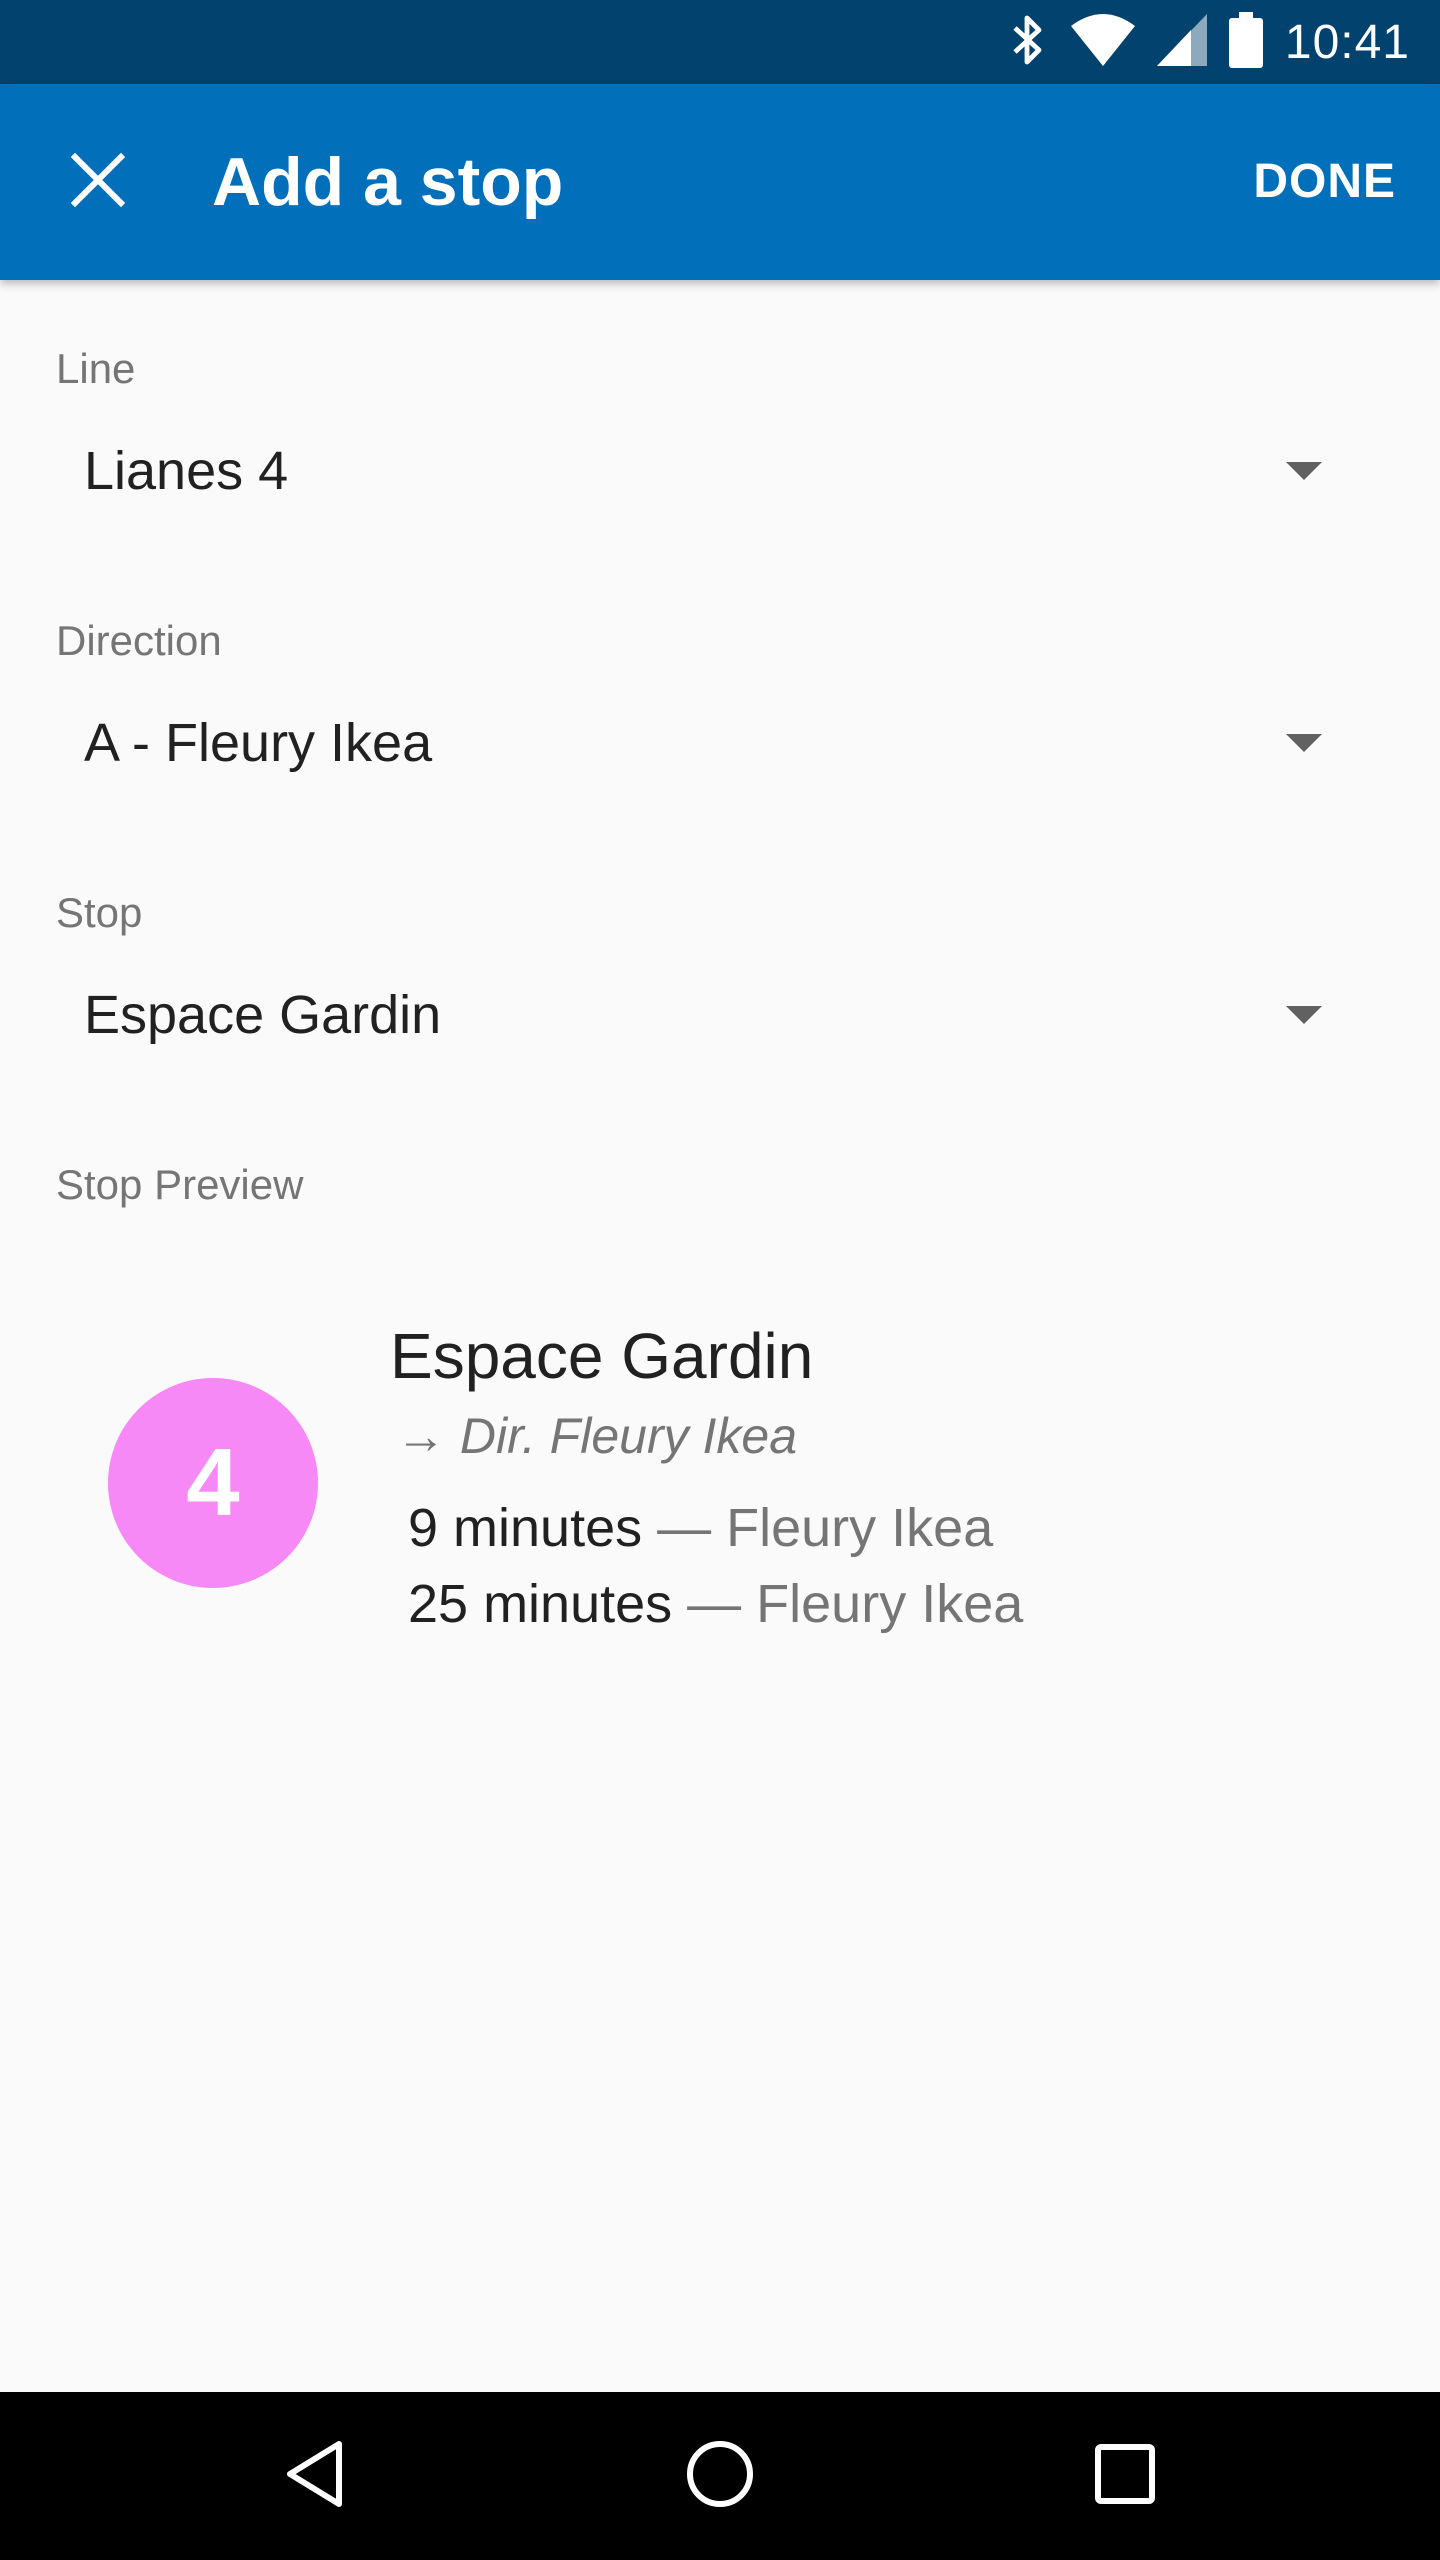 The image size is (1440, 2560). What do you see at coordinates (388, 182) in the screenshot?
I see `page-title: Add a stop` at bounding box center [388, 182].